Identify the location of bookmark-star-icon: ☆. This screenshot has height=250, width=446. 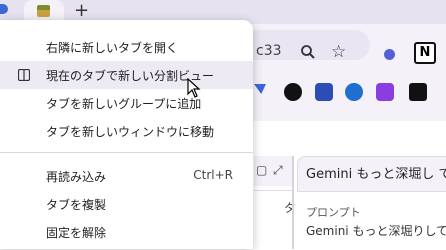
(338, 52).